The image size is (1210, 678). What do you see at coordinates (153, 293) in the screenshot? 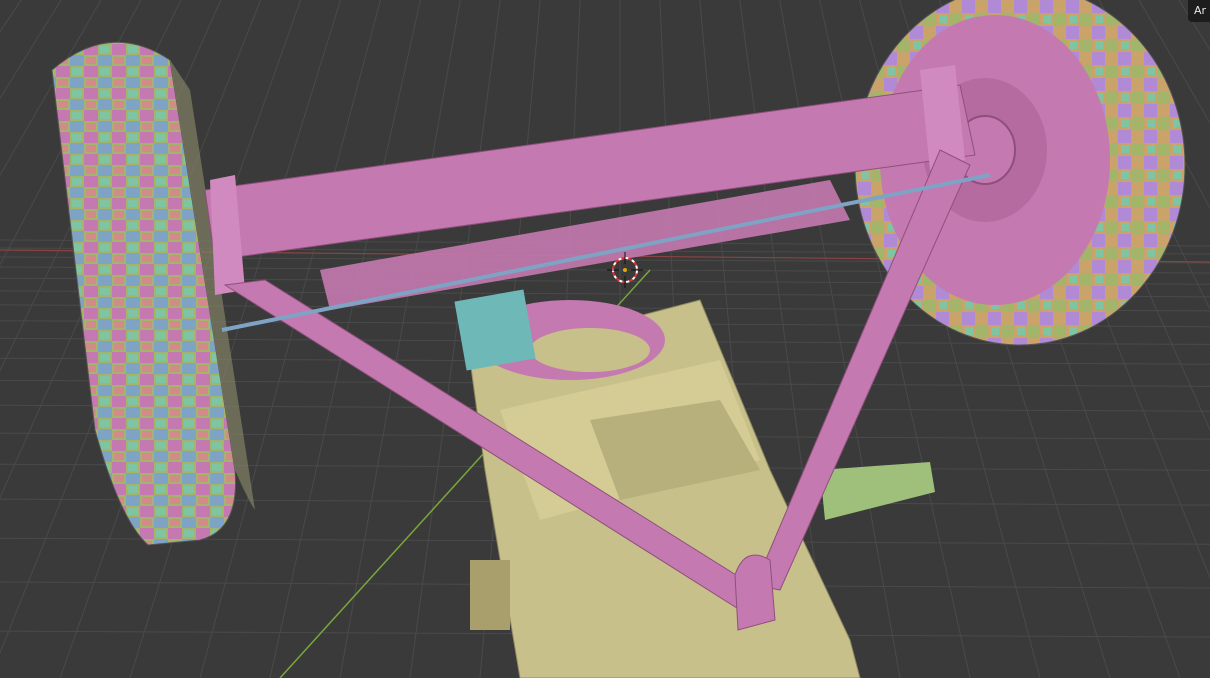
I see `left-wheel` at bounding box center [153, 293].